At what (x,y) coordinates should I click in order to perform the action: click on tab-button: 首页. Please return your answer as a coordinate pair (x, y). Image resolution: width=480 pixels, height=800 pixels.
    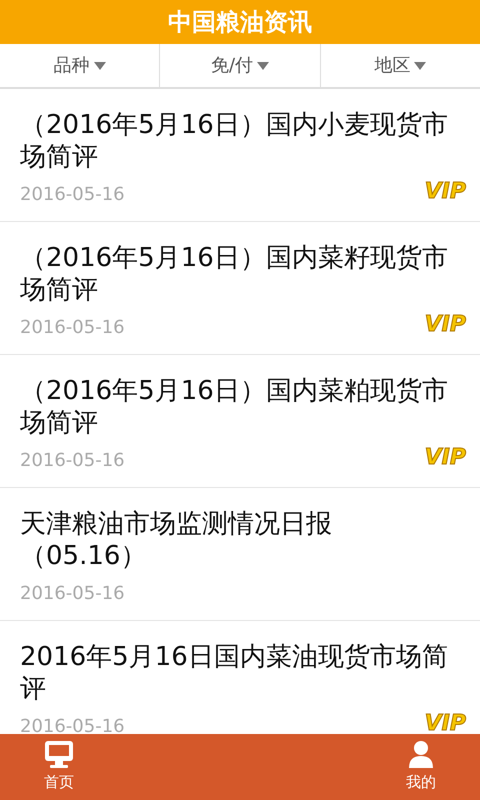
    Looking at the image, I should click on (59, 767).